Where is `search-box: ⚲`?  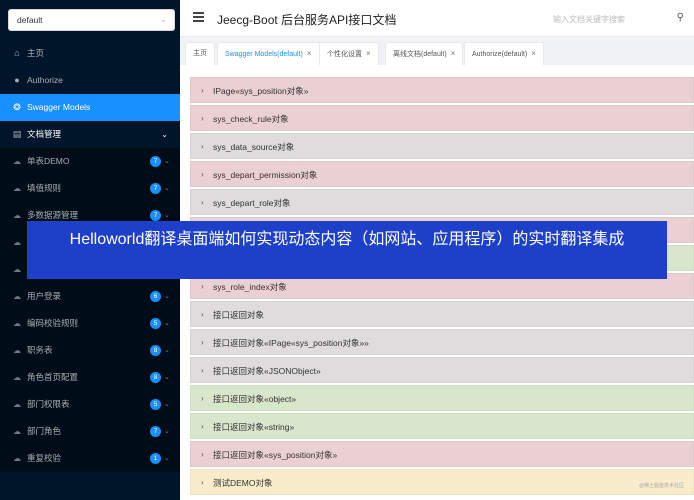
search-box: ⚲ is located at coordinates (618, 19).